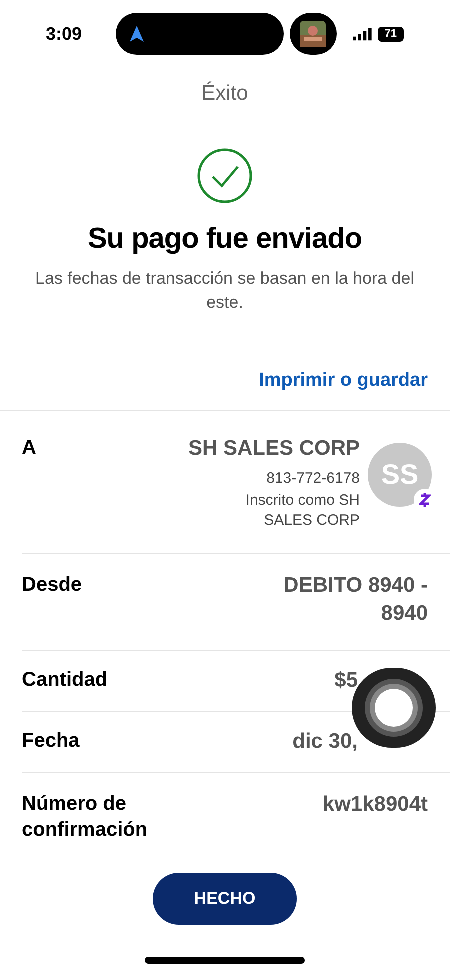 Image resolution: width=450 pixels, height=976 pixels. I want to click on row-label: Número de confirmación, so click(85, 817).